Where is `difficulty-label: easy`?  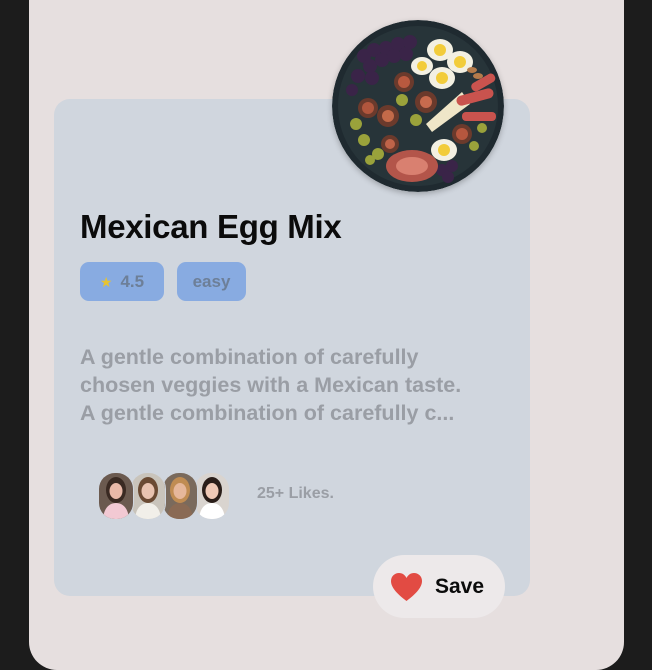 difficulty-label: easy is located at coordinates (211, 281).